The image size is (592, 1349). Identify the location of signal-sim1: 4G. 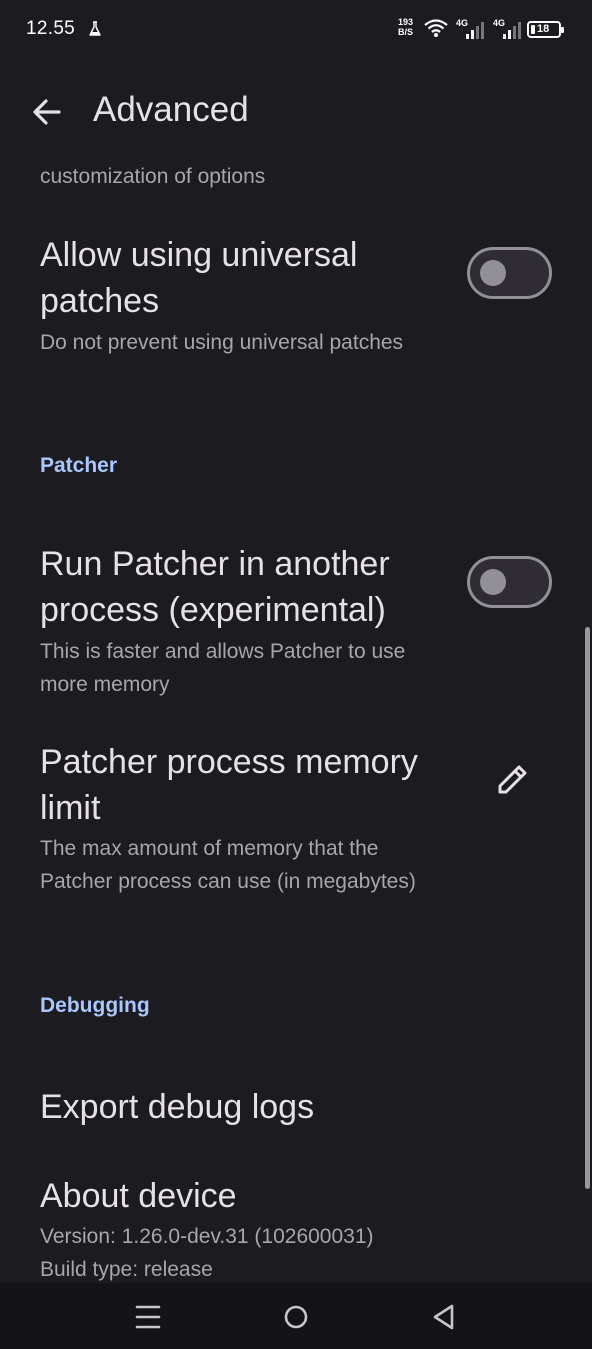
(471, 29).